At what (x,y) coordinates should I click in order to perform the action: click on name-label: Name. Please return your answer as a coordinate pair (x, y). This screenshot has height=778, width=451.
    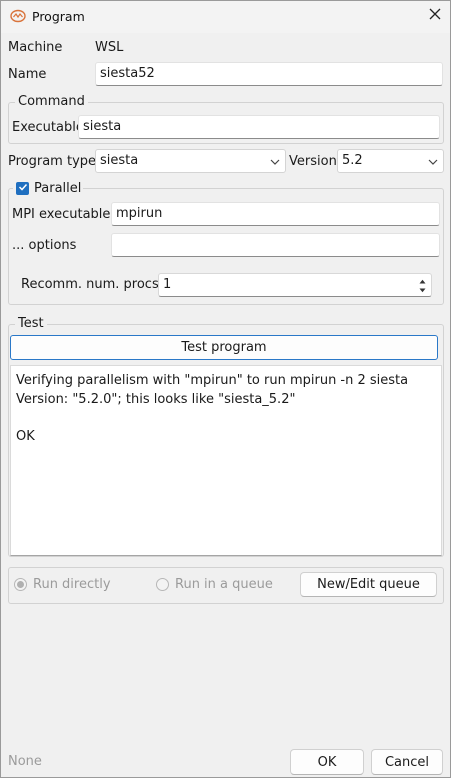
    Looking at the image, I should click on (27, 74).